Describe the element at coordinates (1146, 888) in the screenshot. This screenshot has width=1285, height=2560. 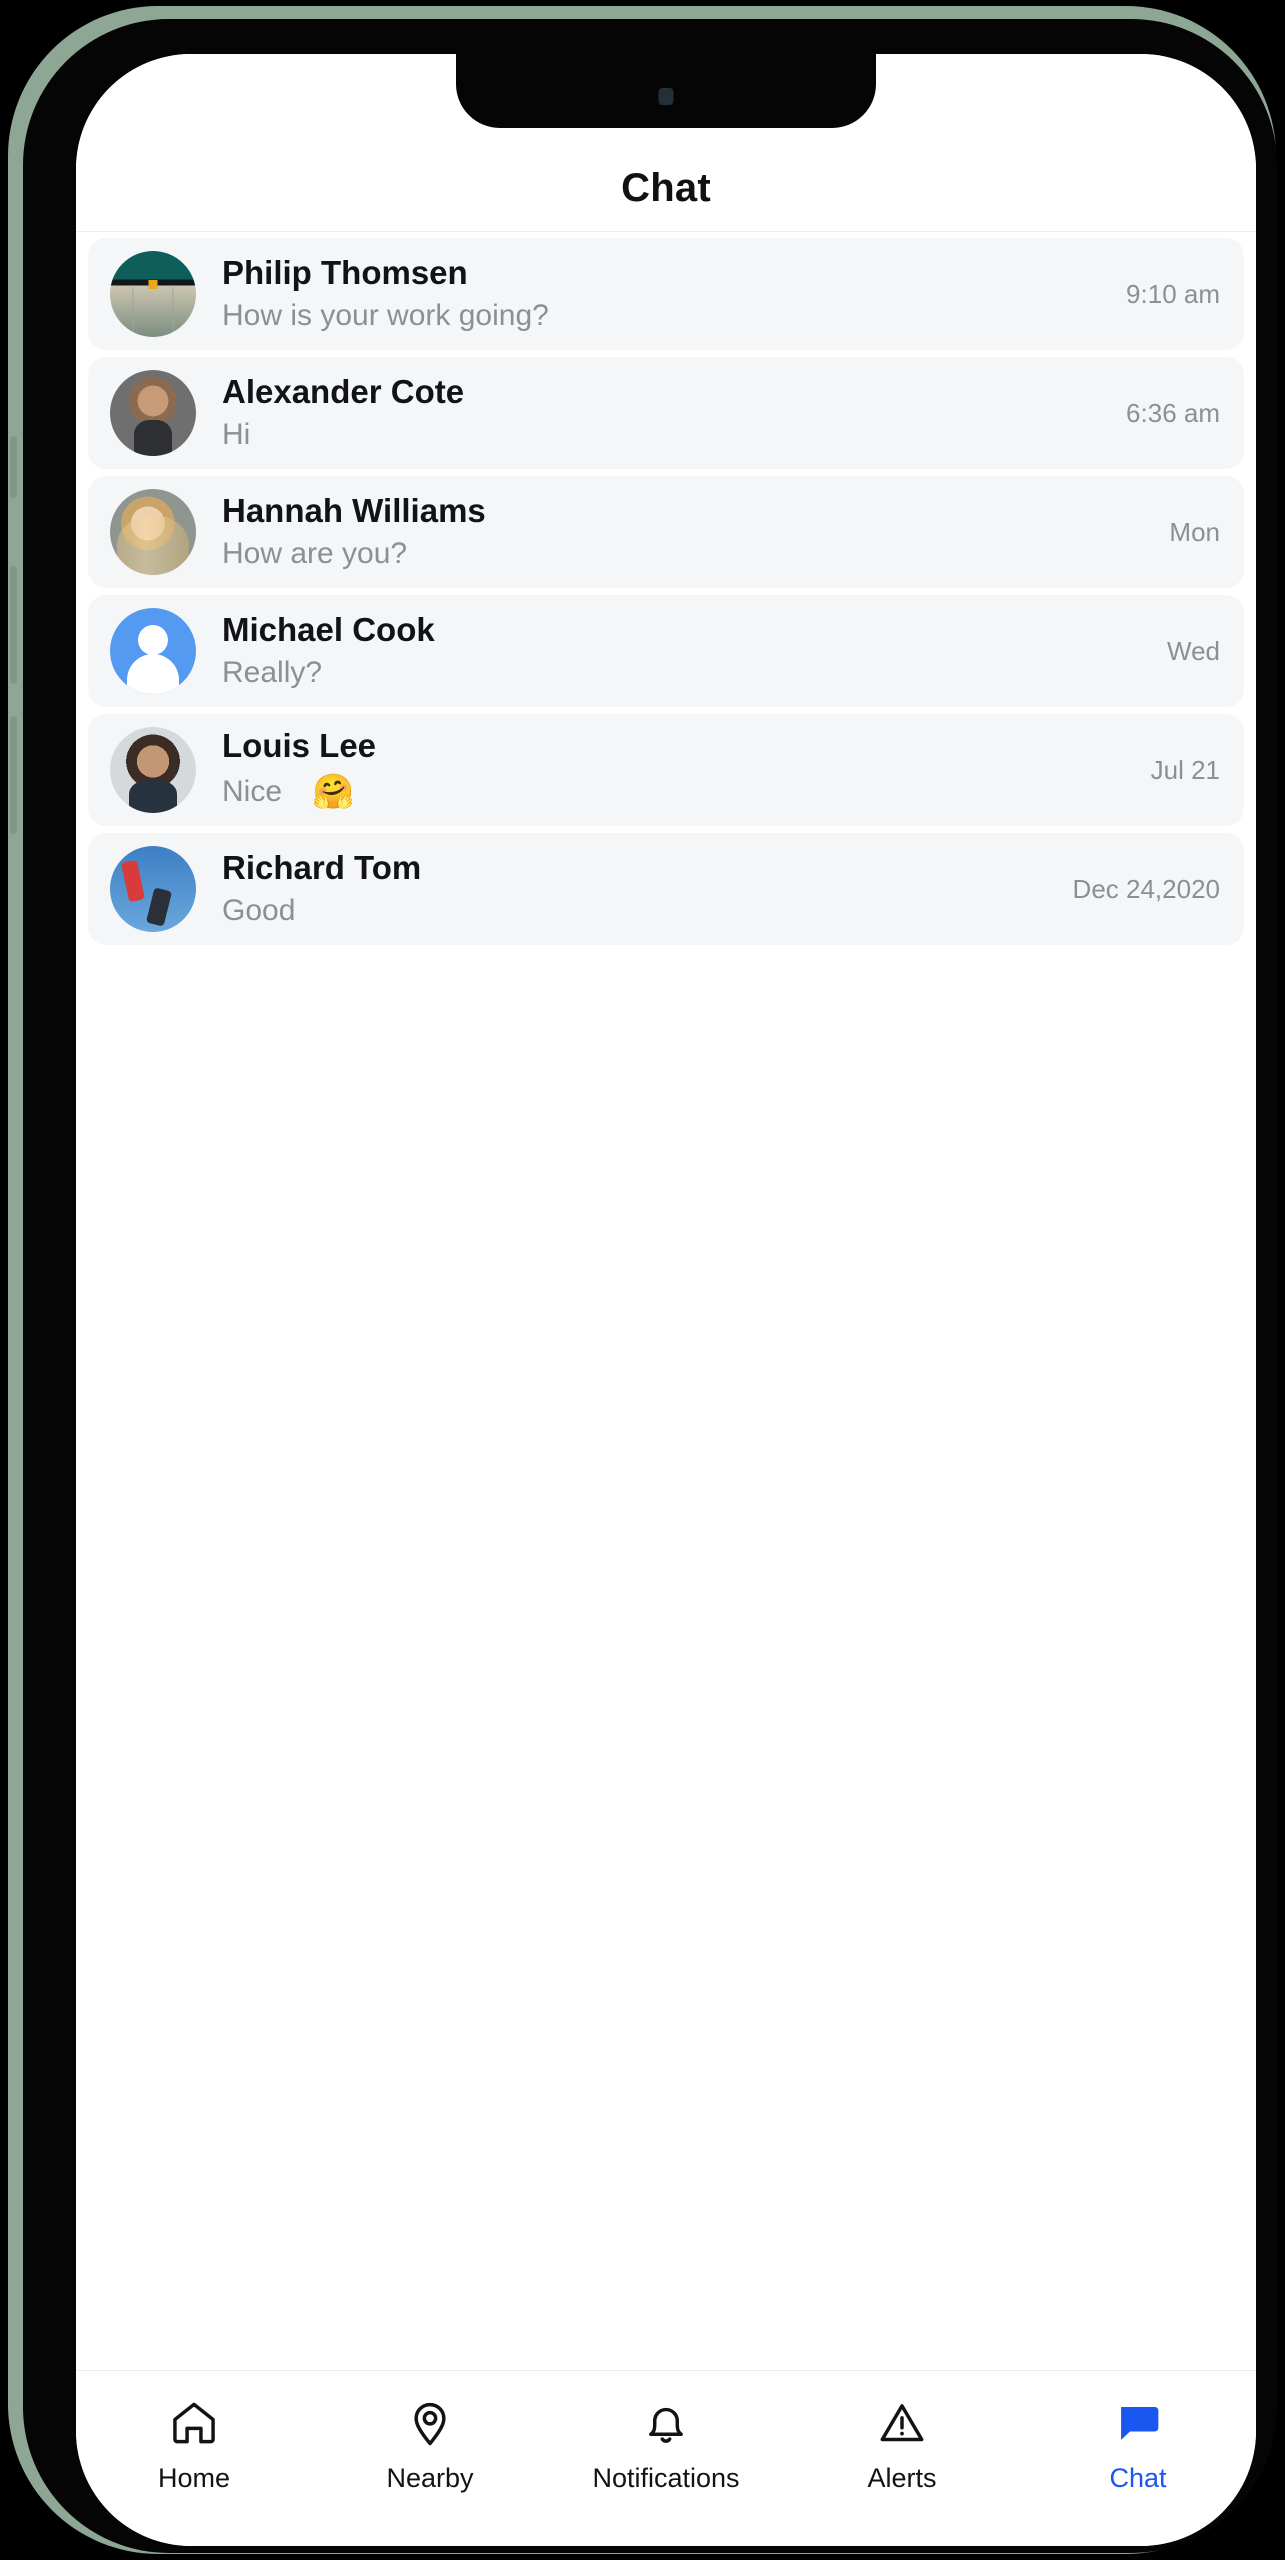
I see `message-timestamp: Dec 24,2020` at that location.